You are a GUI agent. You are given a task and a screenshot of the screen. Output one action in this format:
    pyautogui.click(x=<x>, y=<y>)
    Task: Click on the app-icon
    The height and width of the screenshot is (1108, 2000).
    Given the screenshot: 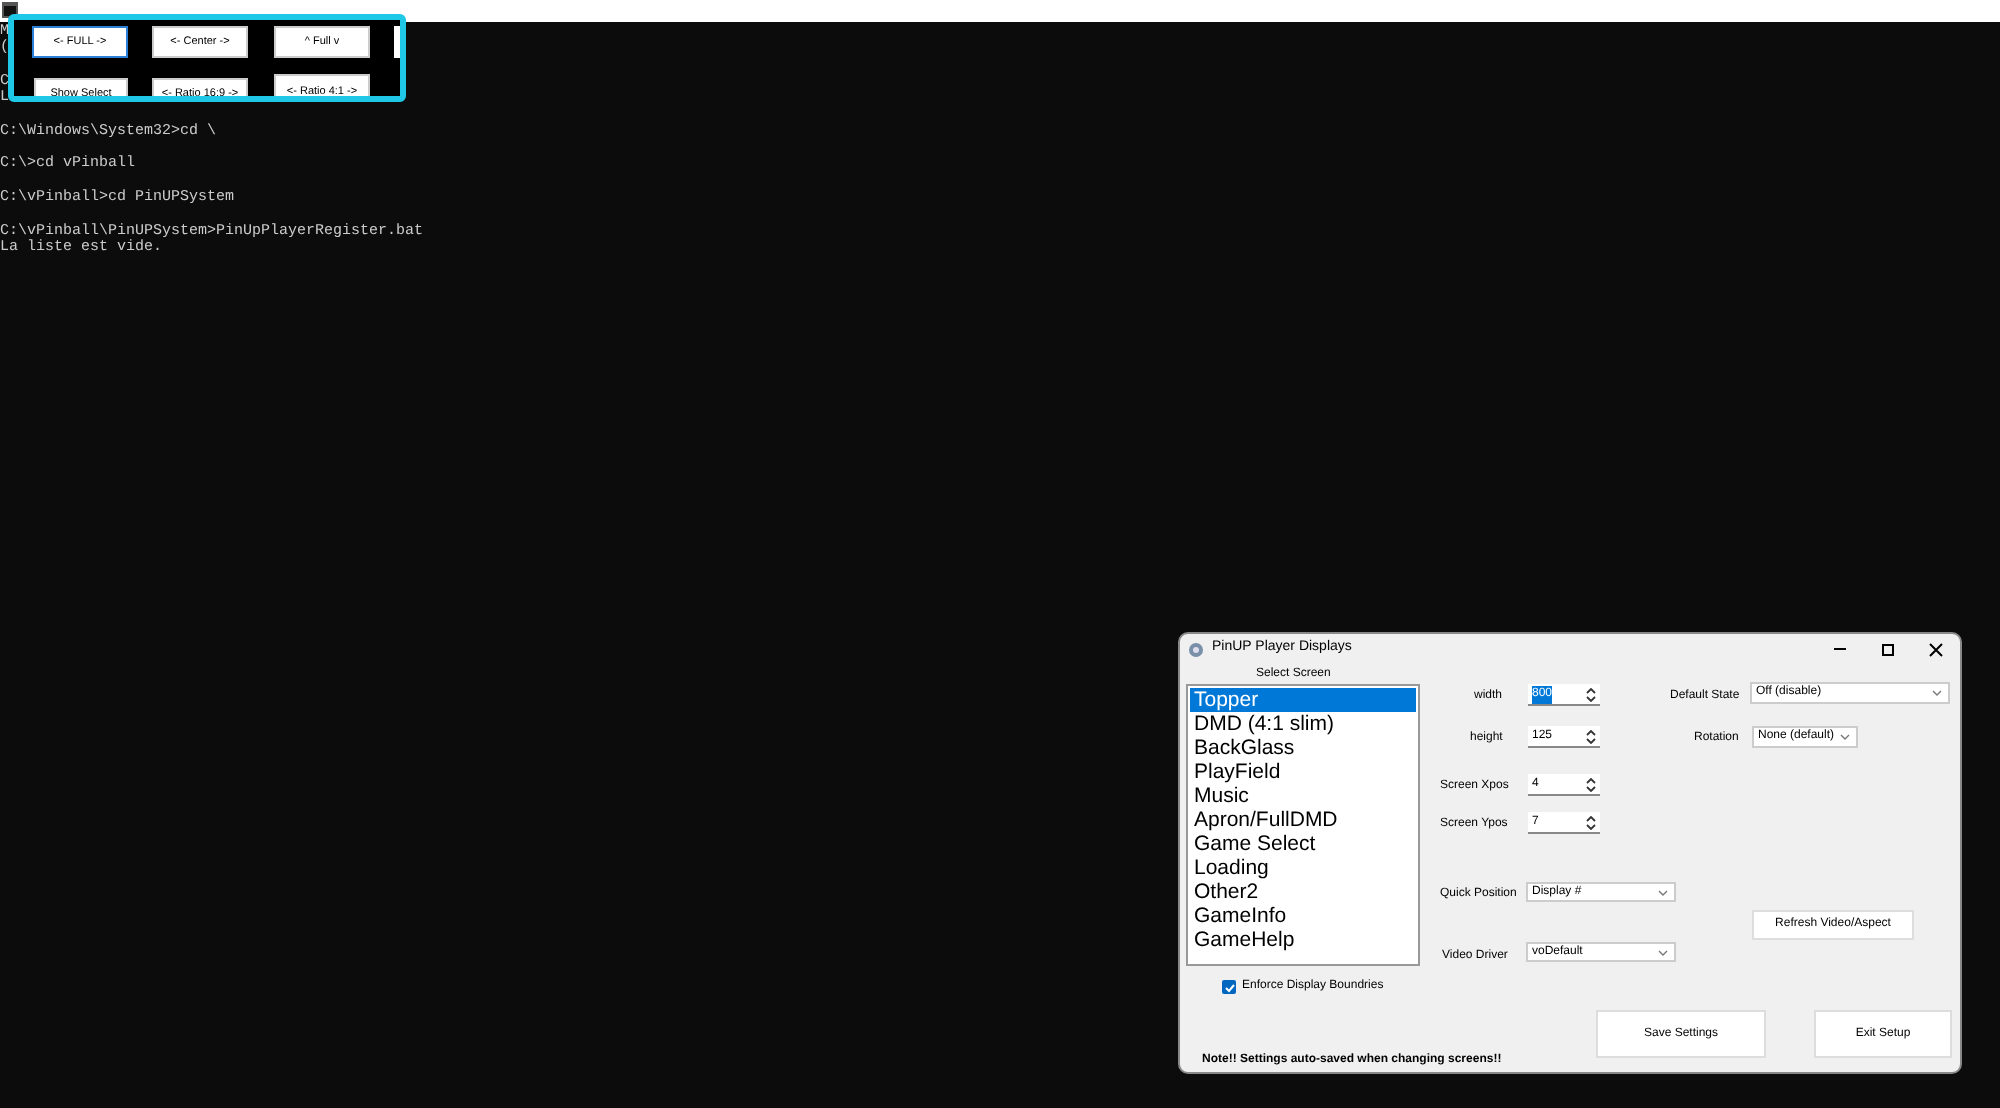 What is the action you would take?
    pyautogui.click(x=1196, y=649)
    